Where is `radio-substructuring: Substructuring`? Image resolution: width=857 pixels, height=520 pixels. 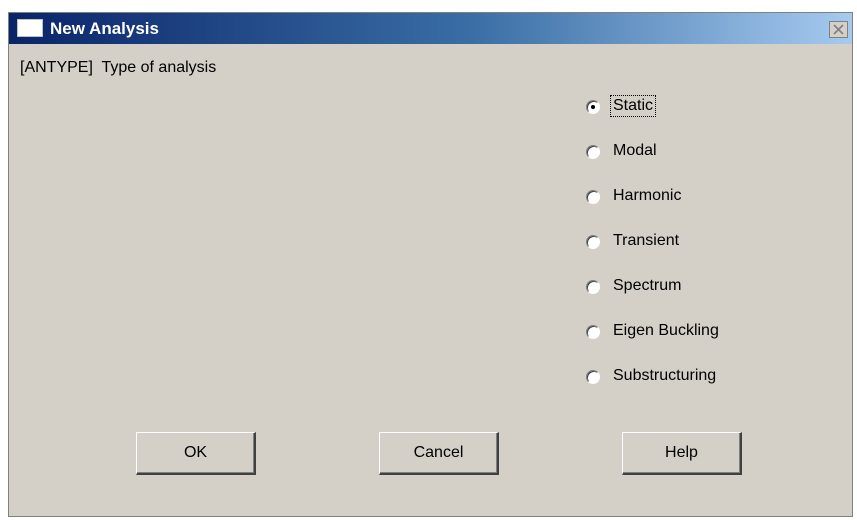 radio-substructuring: Substructuring is located at coordinates (683, 380).